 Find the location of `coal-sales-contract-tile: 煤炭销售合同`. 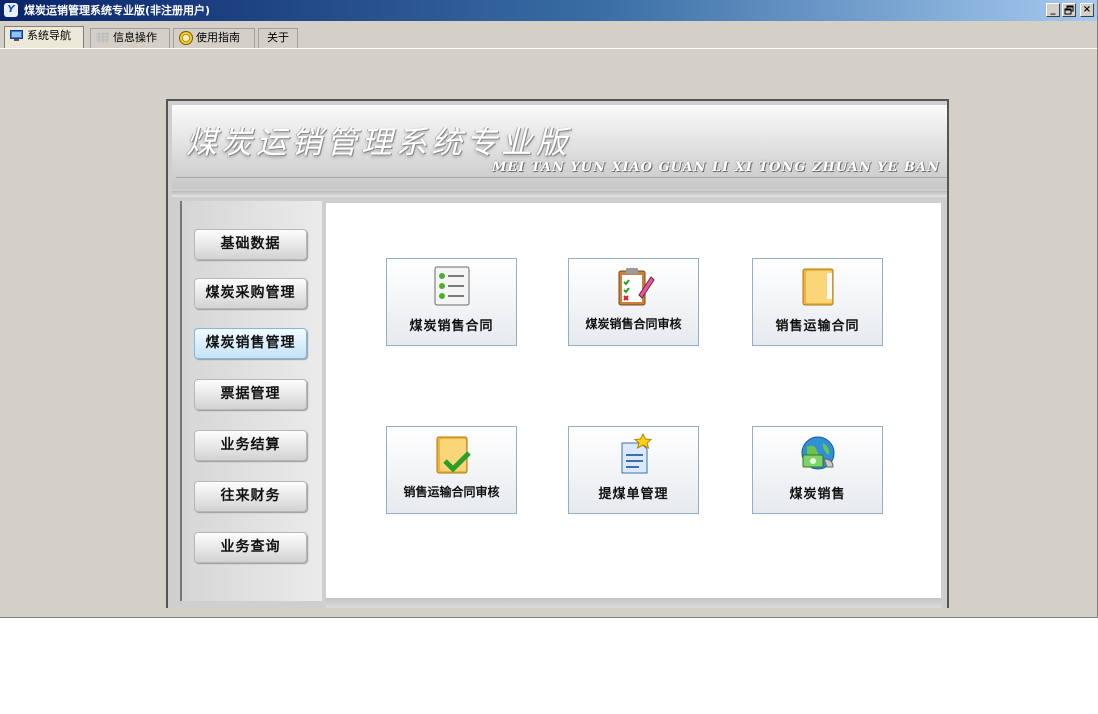

coal-sales-contract-tile: 煤炭销售合同 is located at coordinates (451, 302).